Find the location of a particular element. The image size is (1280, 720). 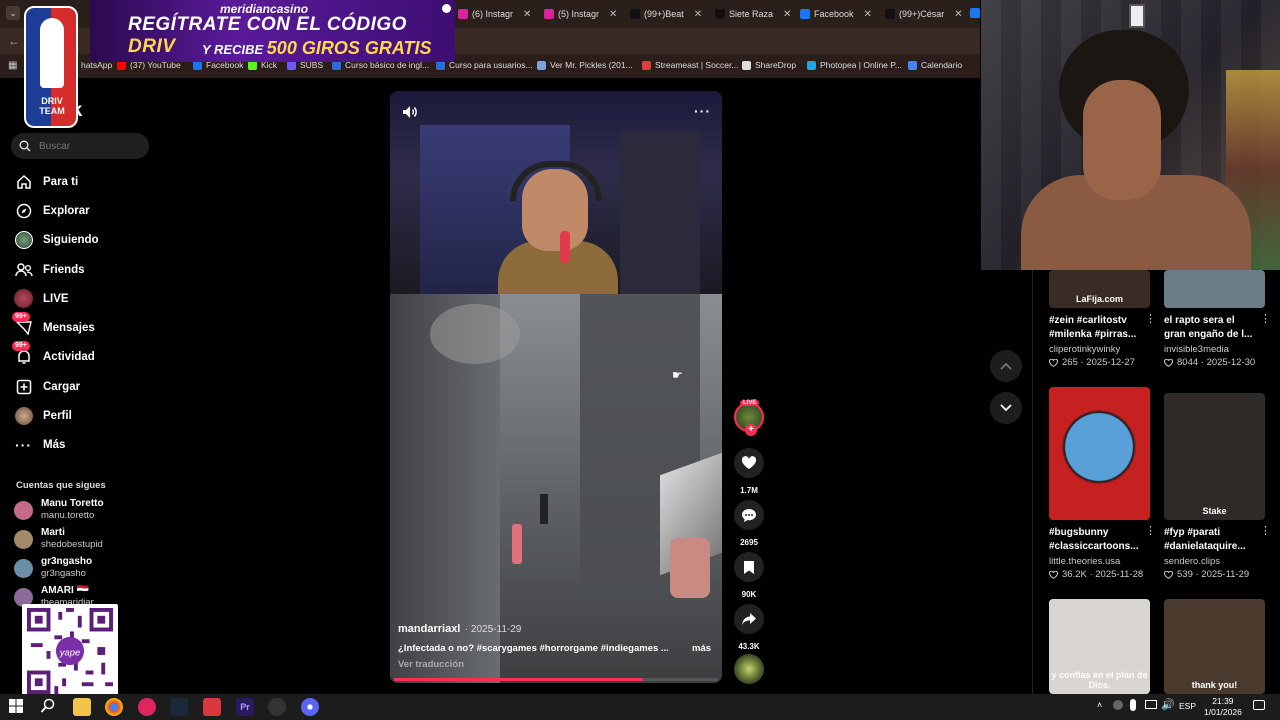

nav-item-explorar: Explorar is located at coordinates (52, 210).